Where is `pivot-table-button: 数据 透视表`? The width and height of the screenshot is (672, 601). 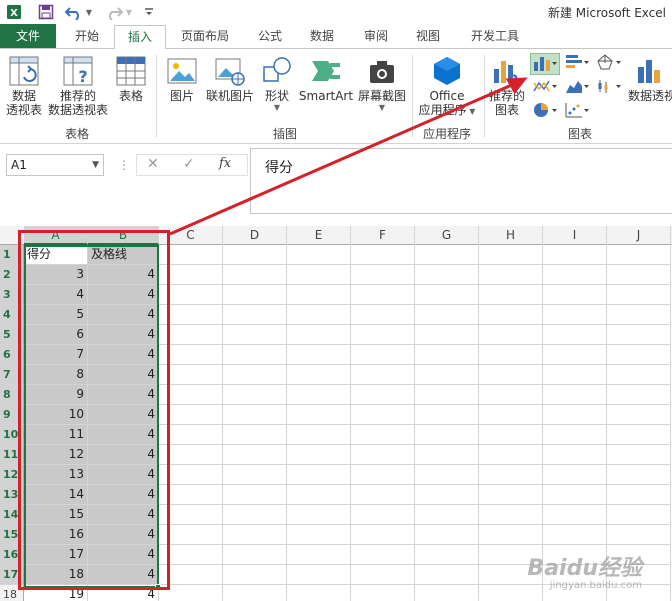
pivot-table-button: 数据 透视表 is located at coordinates (24, 86).